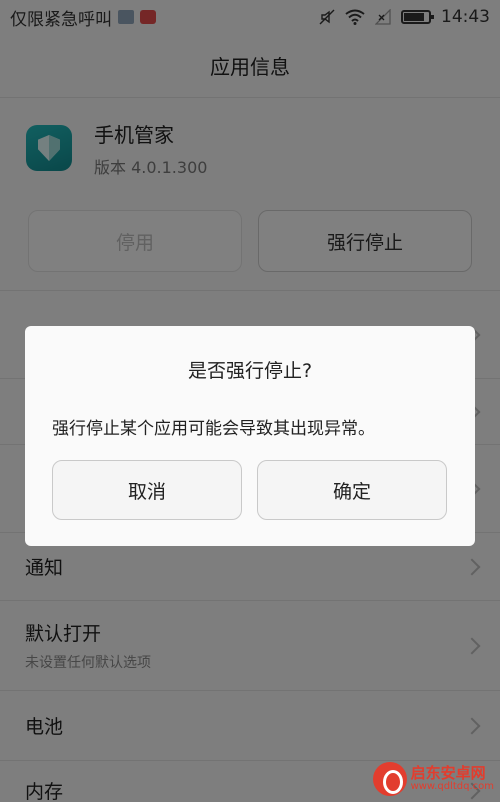 Image resolution: width=500 pixels, height=802 pixels. I want to click on confirm-button: 确定, so click(352, 490).